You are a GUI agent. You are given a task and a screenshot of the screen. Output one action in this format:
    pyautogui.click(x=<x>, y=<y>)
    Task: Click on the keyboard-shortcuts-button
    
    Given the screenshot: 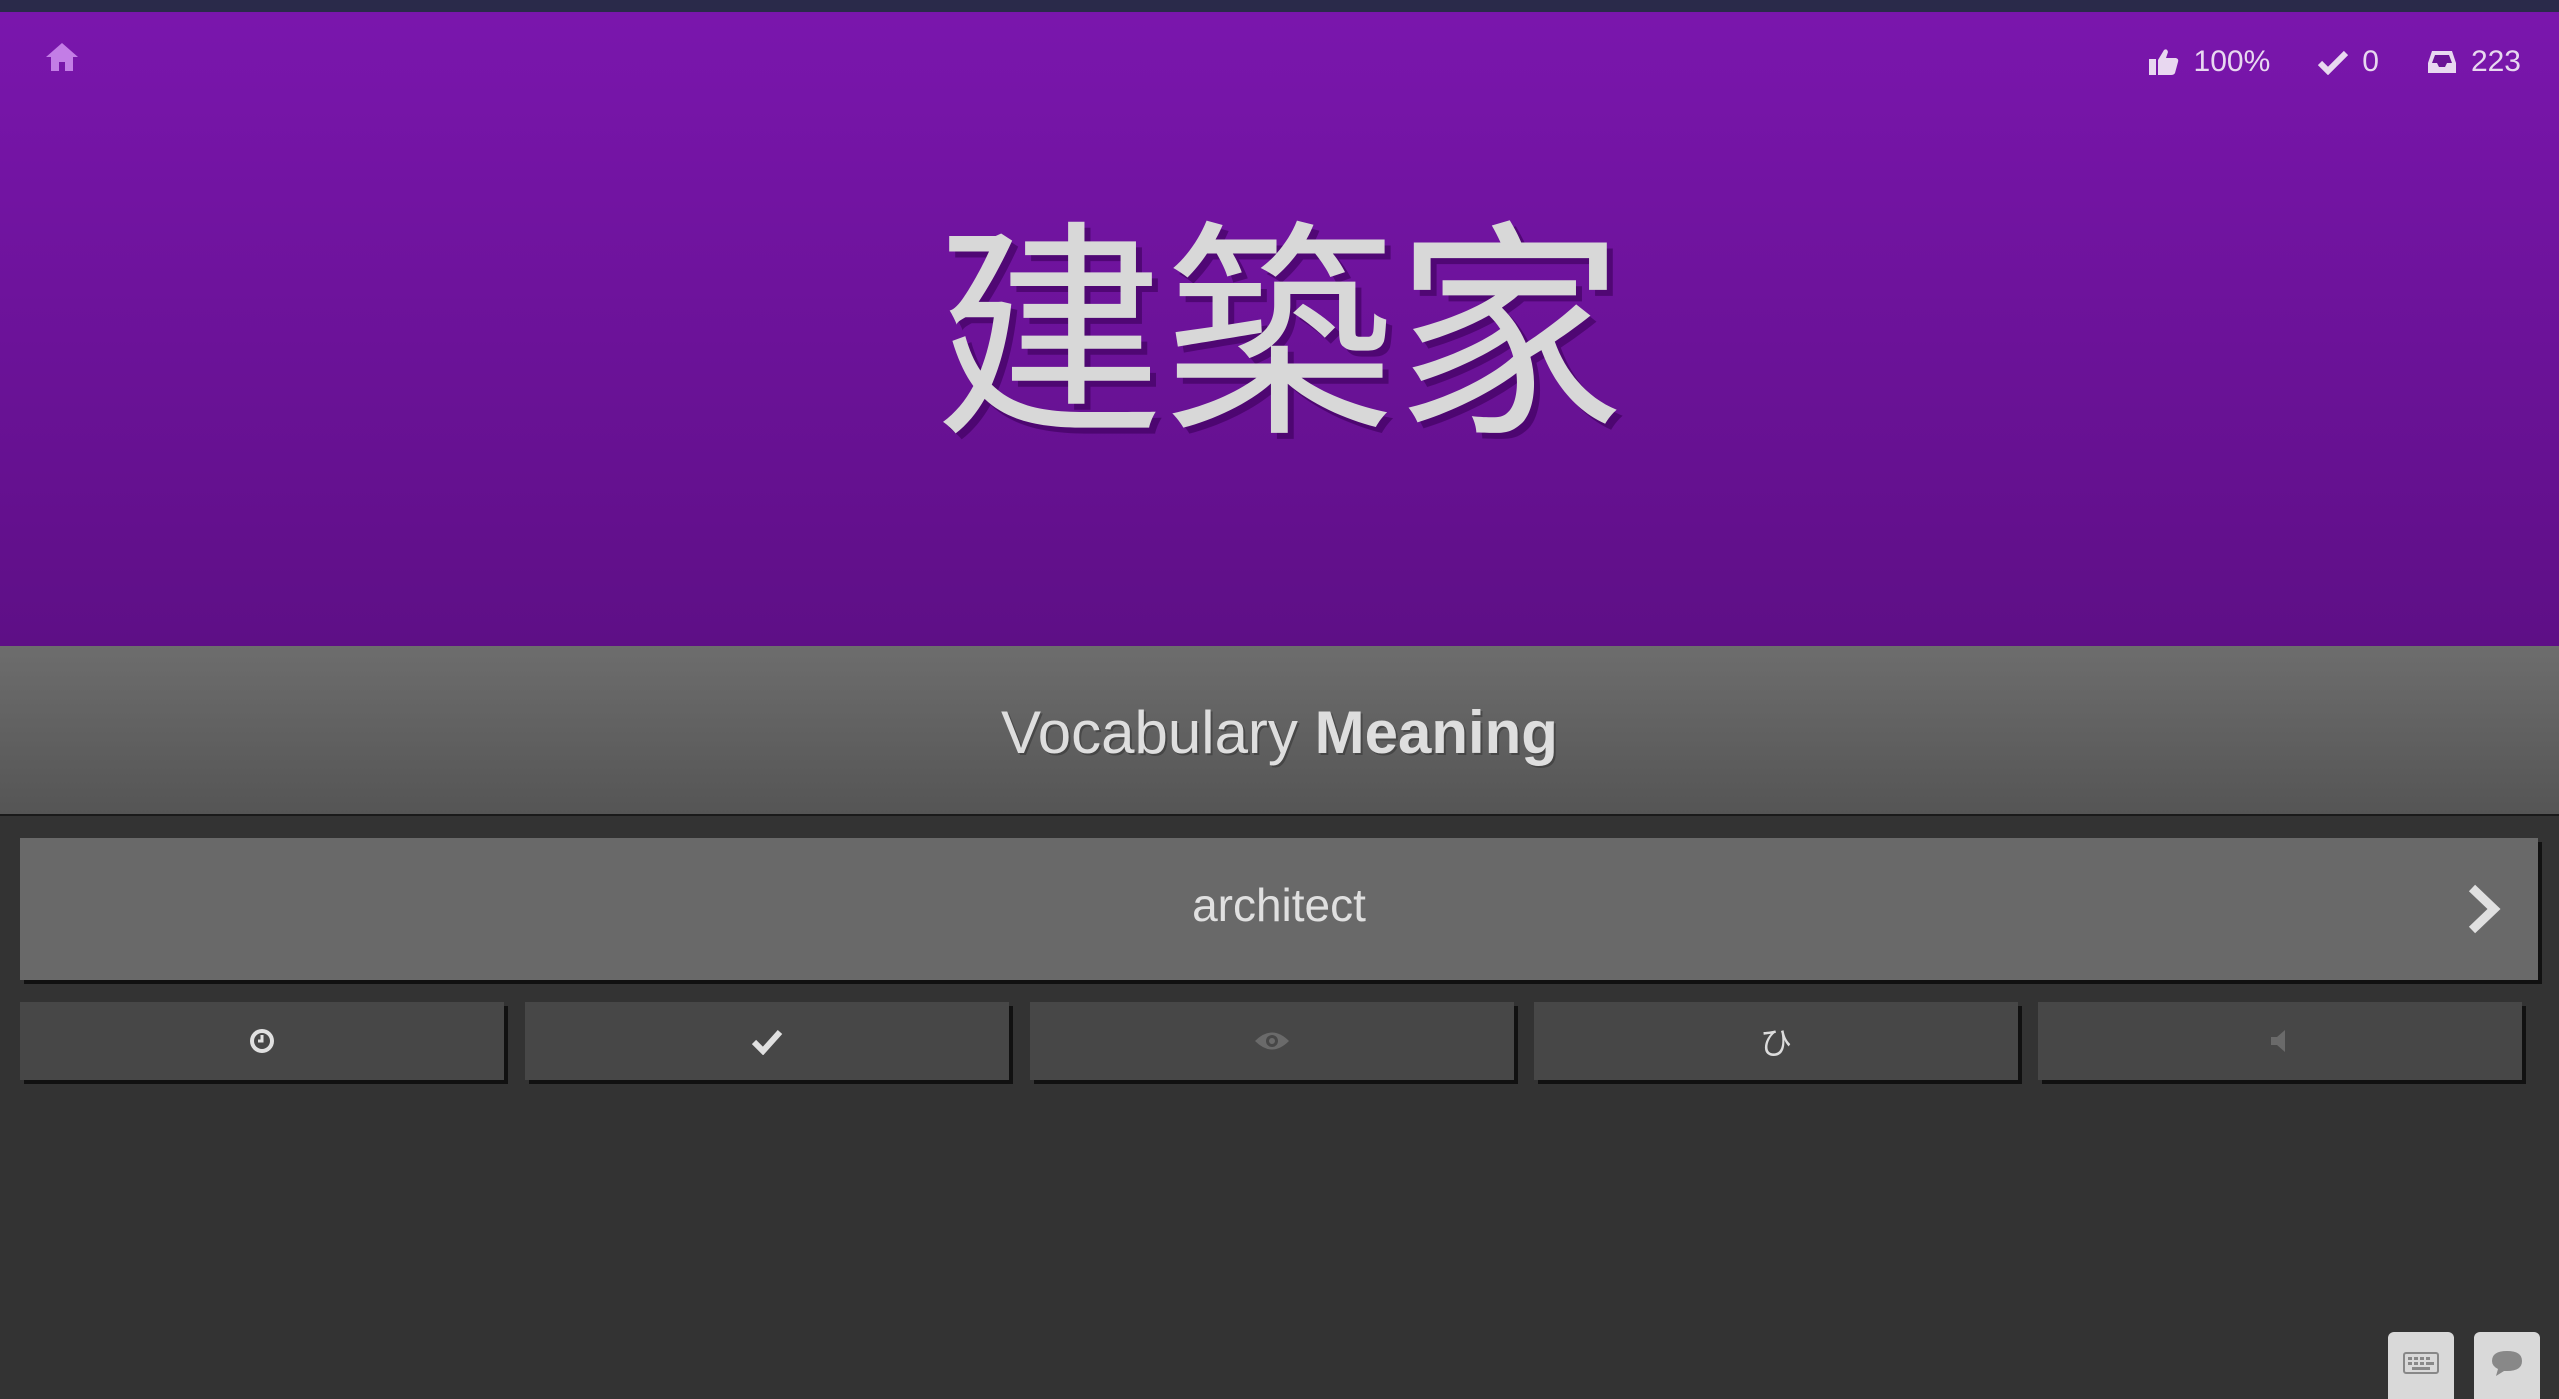 What is the action you would take?
    pyautogui.click(x=2421, y=1365)
    